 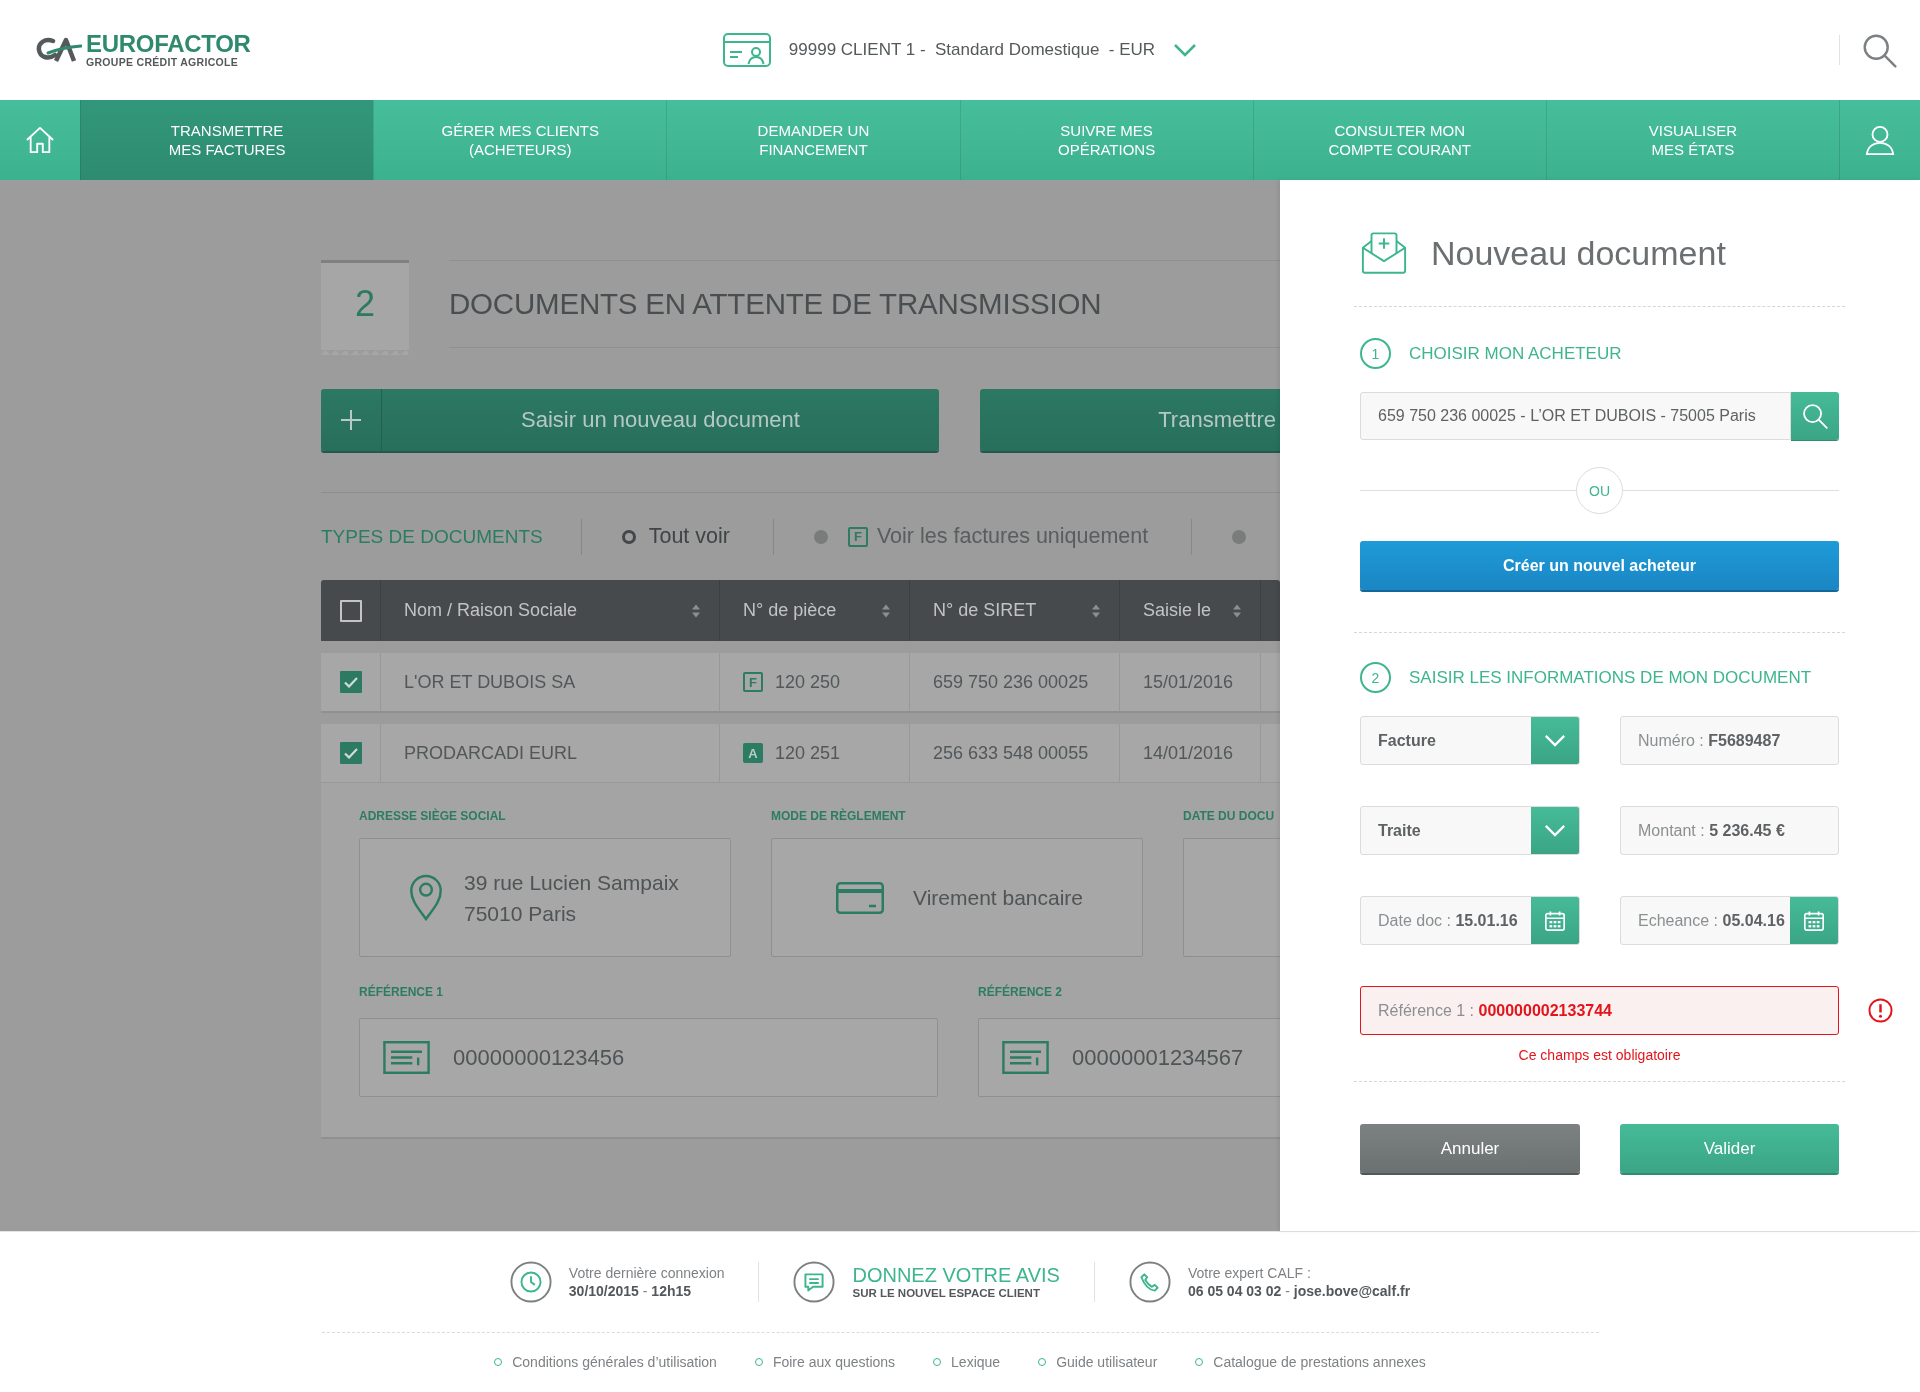 I want to click on nav-tab: TRANSMETTRE MES FACTURES, so click(x=227, y=140).